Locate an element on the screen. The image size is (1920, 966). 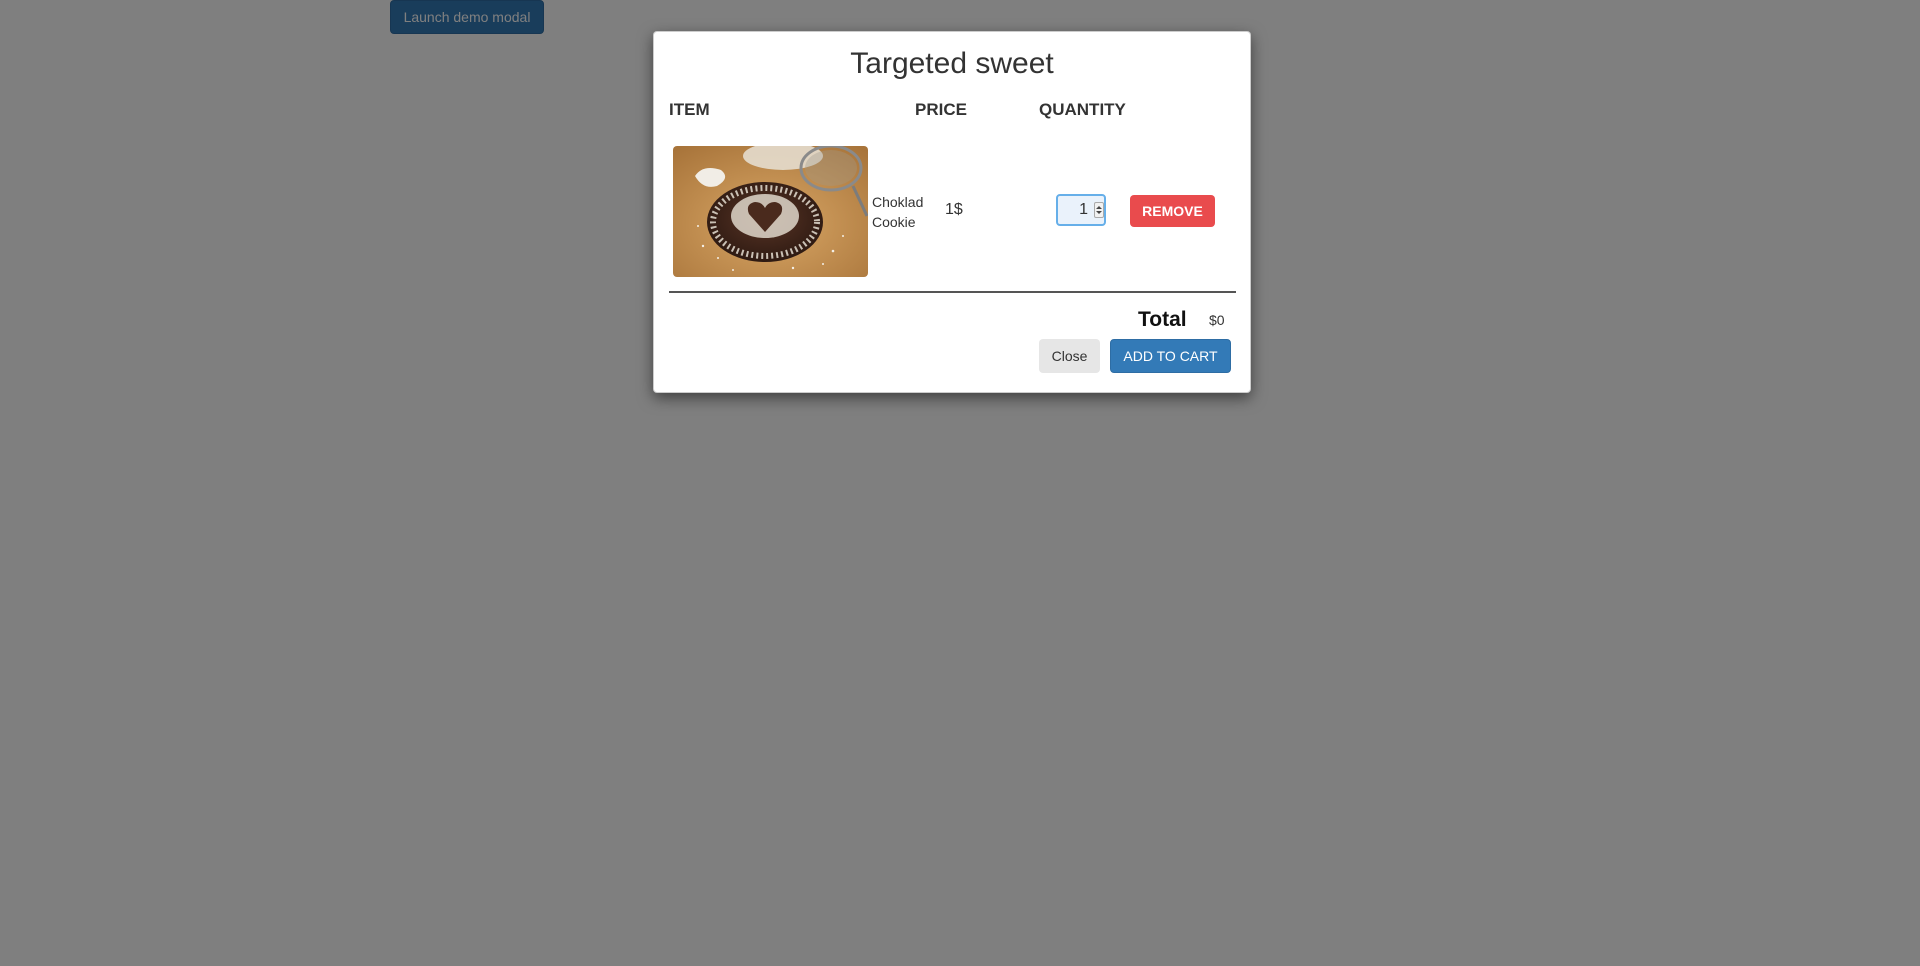
item-price: 1$ is located at coordinates (954, 209).